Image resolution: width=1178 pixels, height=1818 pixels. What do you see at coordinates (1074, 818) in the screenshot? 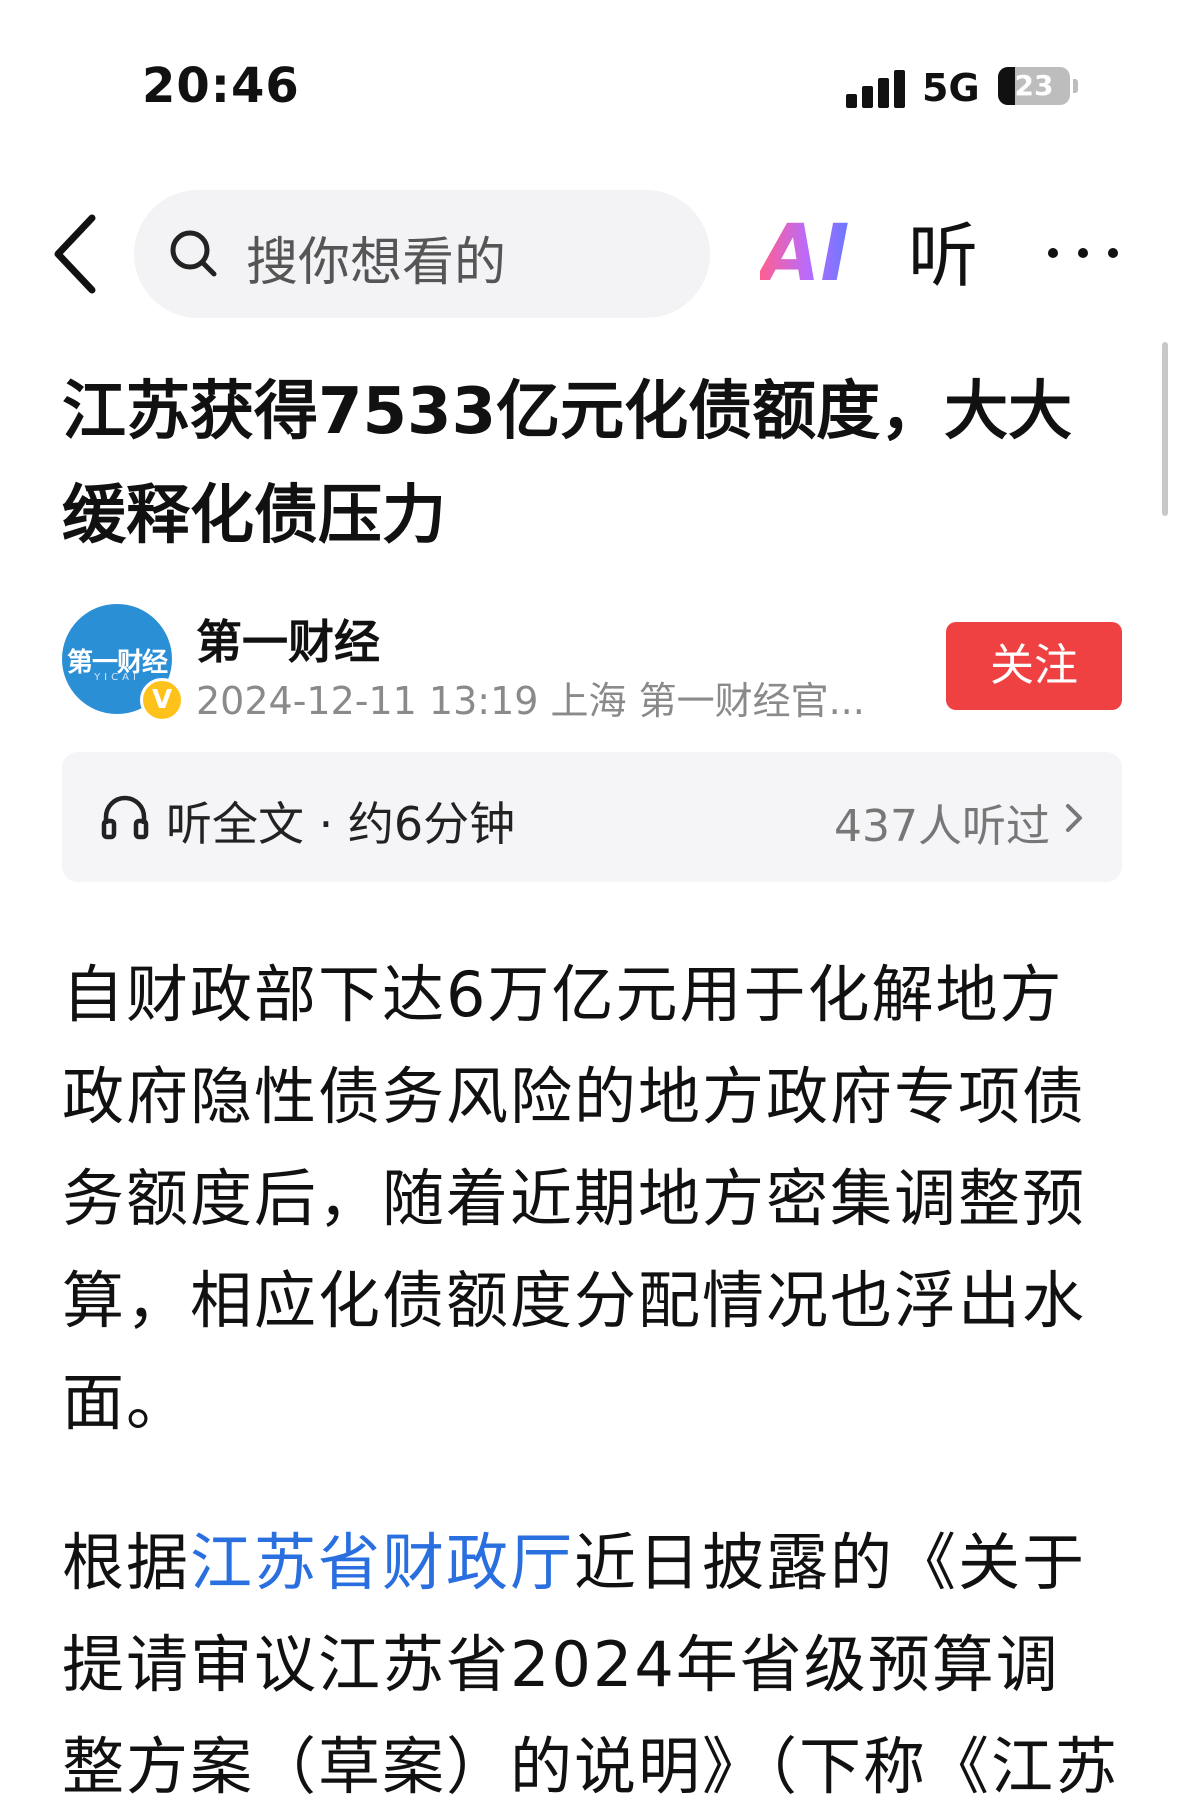
I see `chevron-right-icon` at bounding box center [1074, 818].